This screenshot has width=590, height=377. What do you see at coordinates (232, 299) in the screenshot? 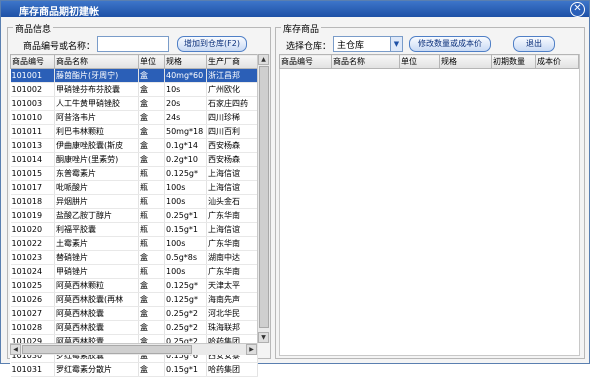
I see `table-cell: 海南先声` at bounding box center [232, 299].